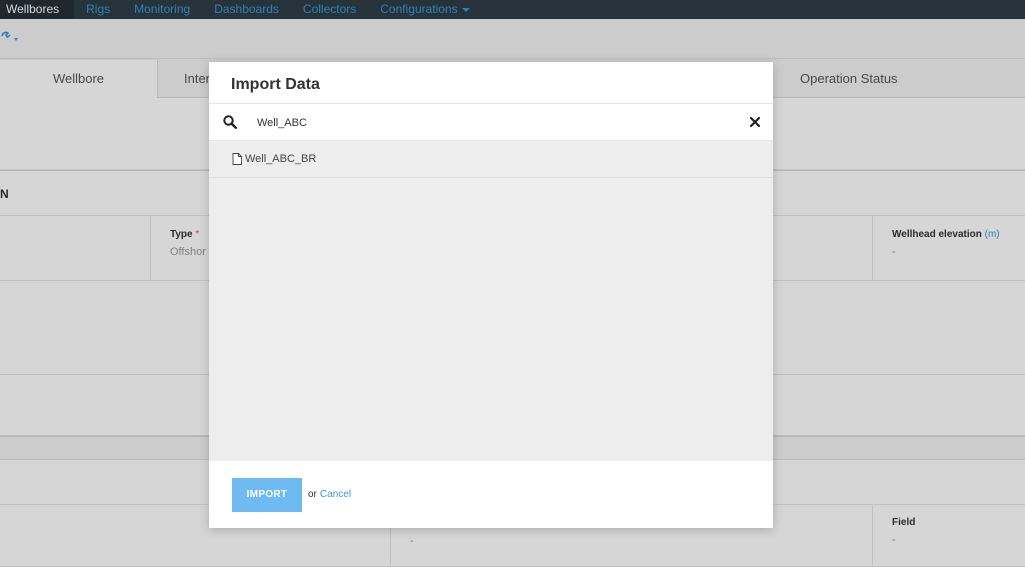 This screenshot has width=1025, height=567. What do you see at coordinates (230, 122) in the screenshot?
I see `search-icon` at bounding box center [230, 122].